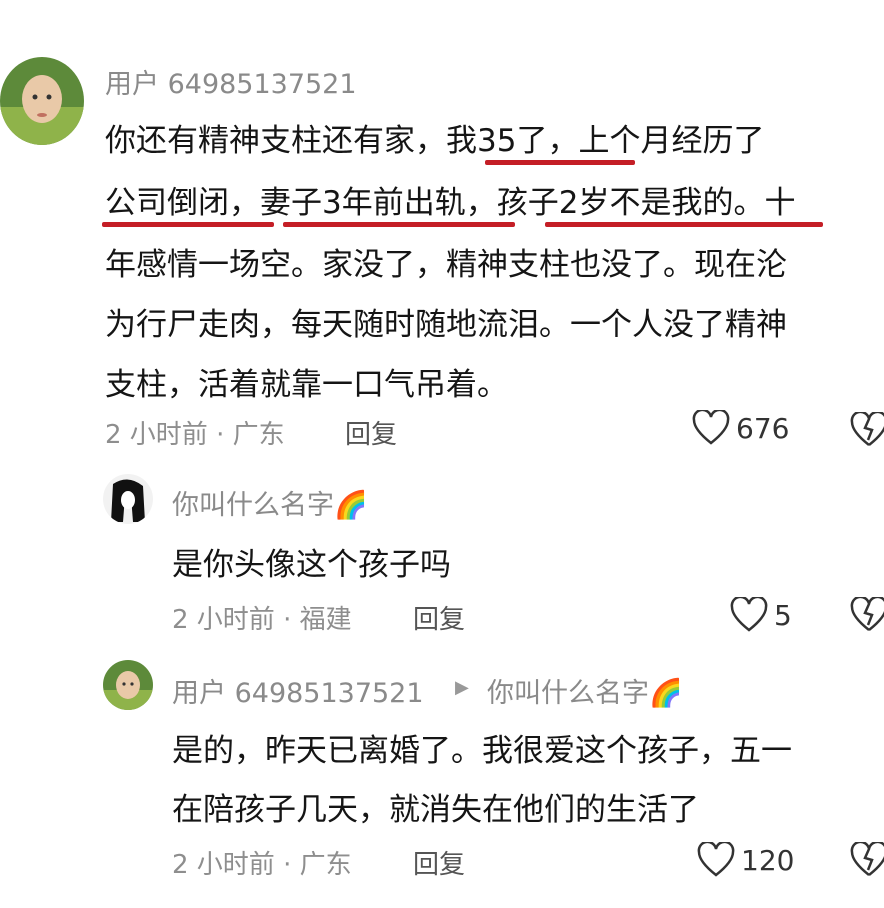 The width and height of the screenshot is (884, 908). I want to click on like-button: 5, so click(761, 615).